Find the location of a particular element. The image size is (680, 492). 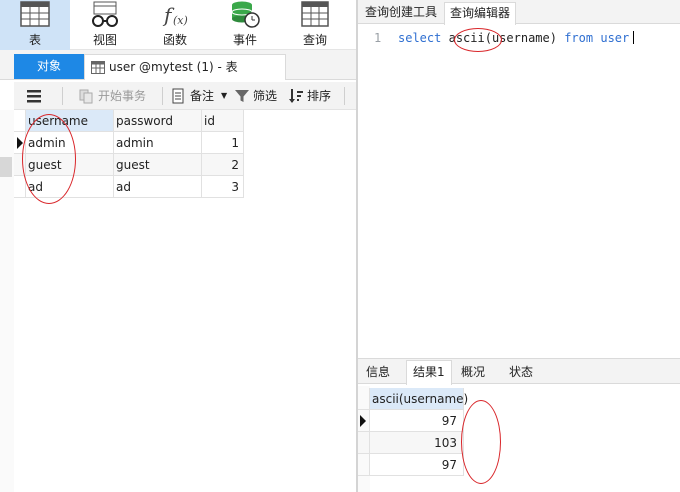

tab-user-table: user @mytest (1) - 表 is located at coordinates (185, 67).